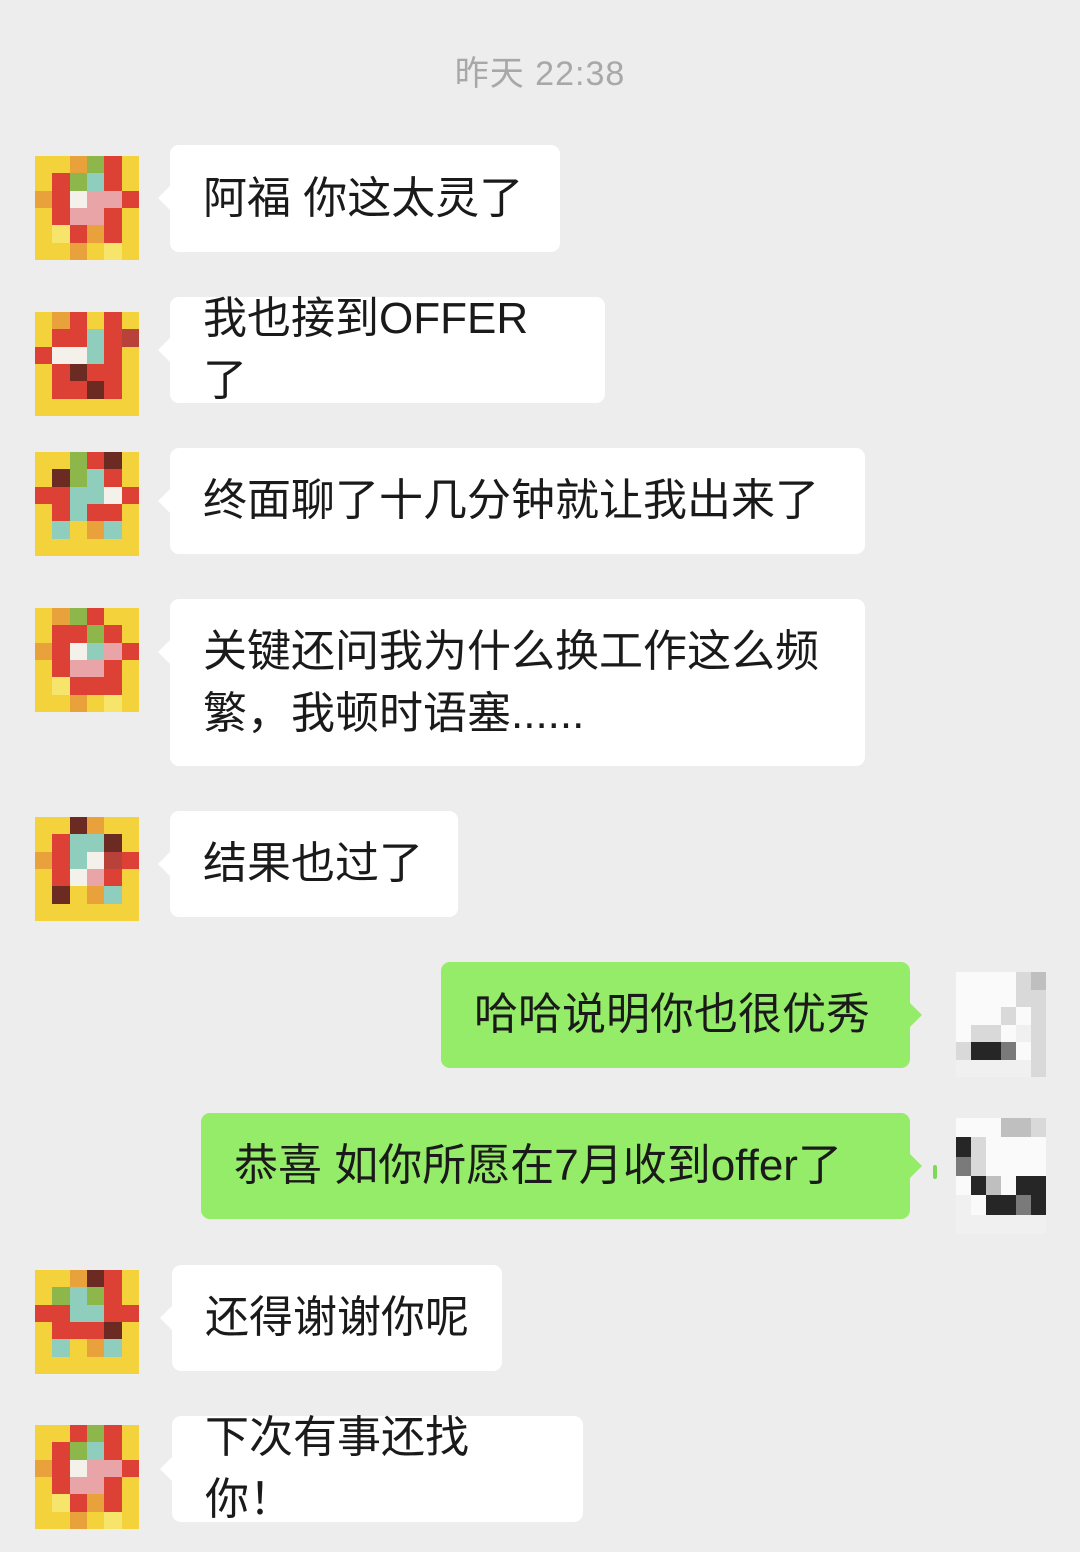 The width and height of the screenshot is (1080, 1552). Describe the element at coordinates (511, 501) in the screenshot. I see `incoming-message-bubble: 终面聊了十几分钟就让我出来了` at that location.